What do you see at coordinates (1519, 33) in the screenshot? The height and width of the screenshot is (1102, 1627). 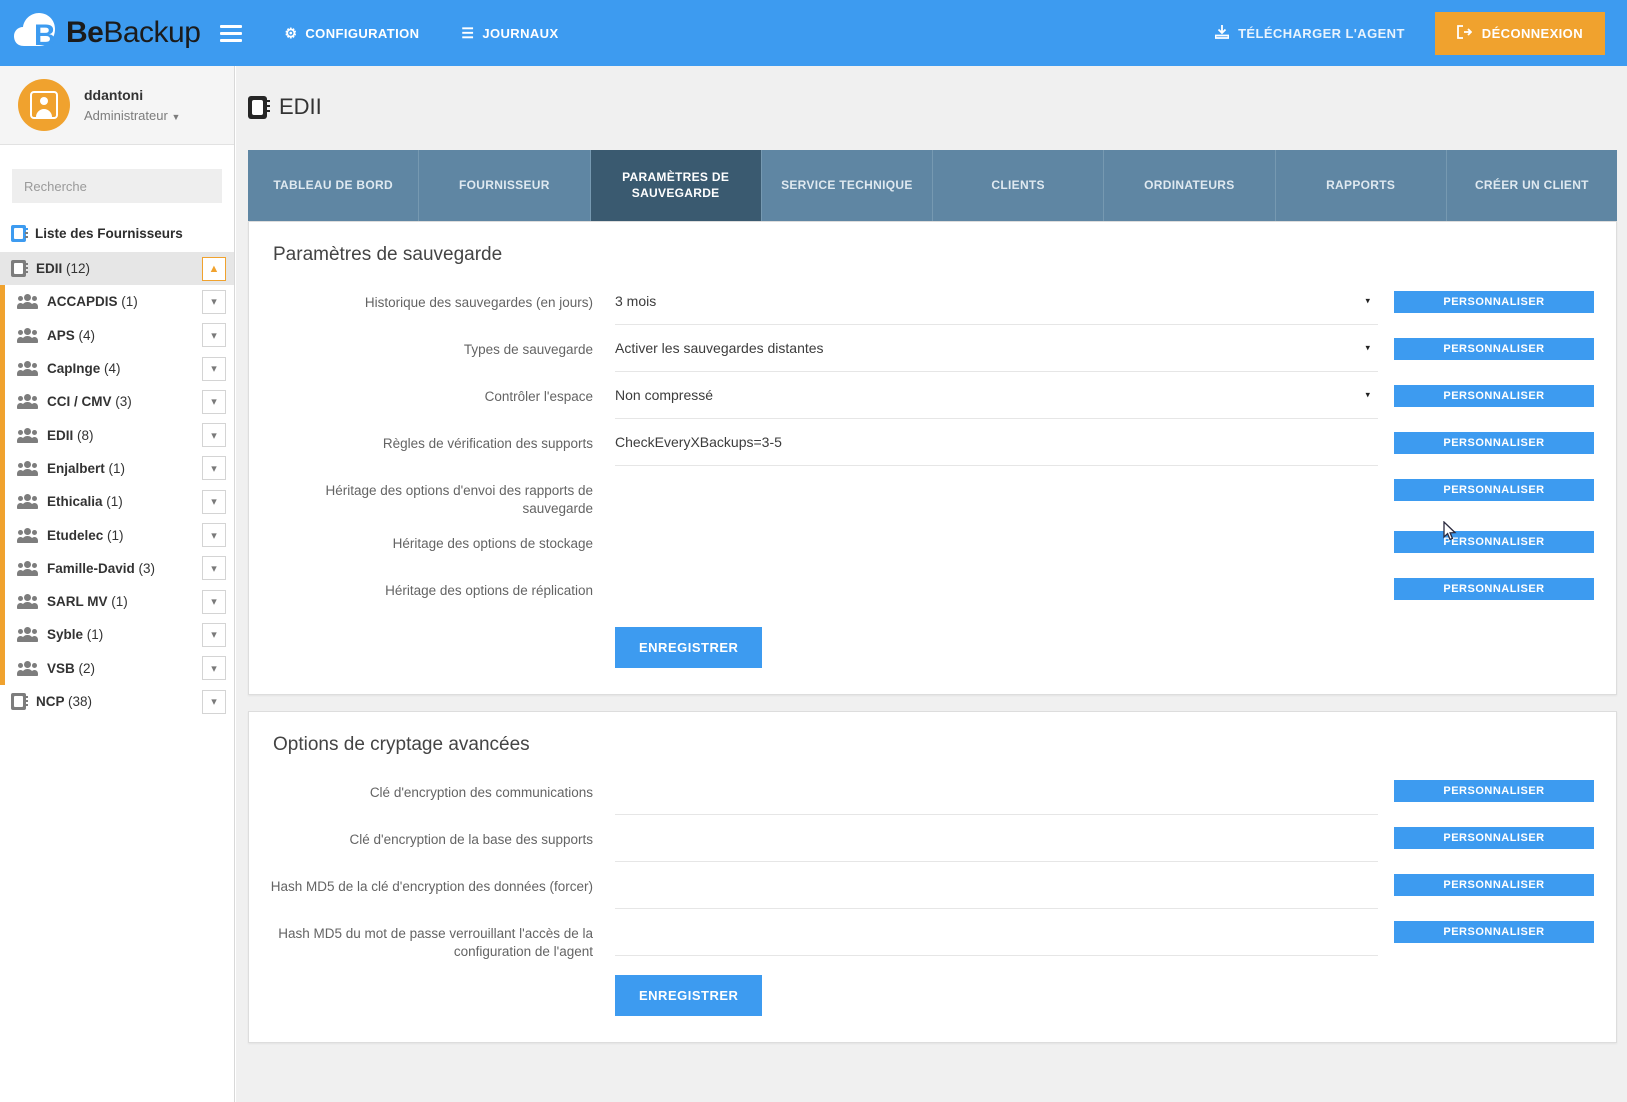 I see `logout-button: DÉCONNEXION` at bounding box center [1519, 33].